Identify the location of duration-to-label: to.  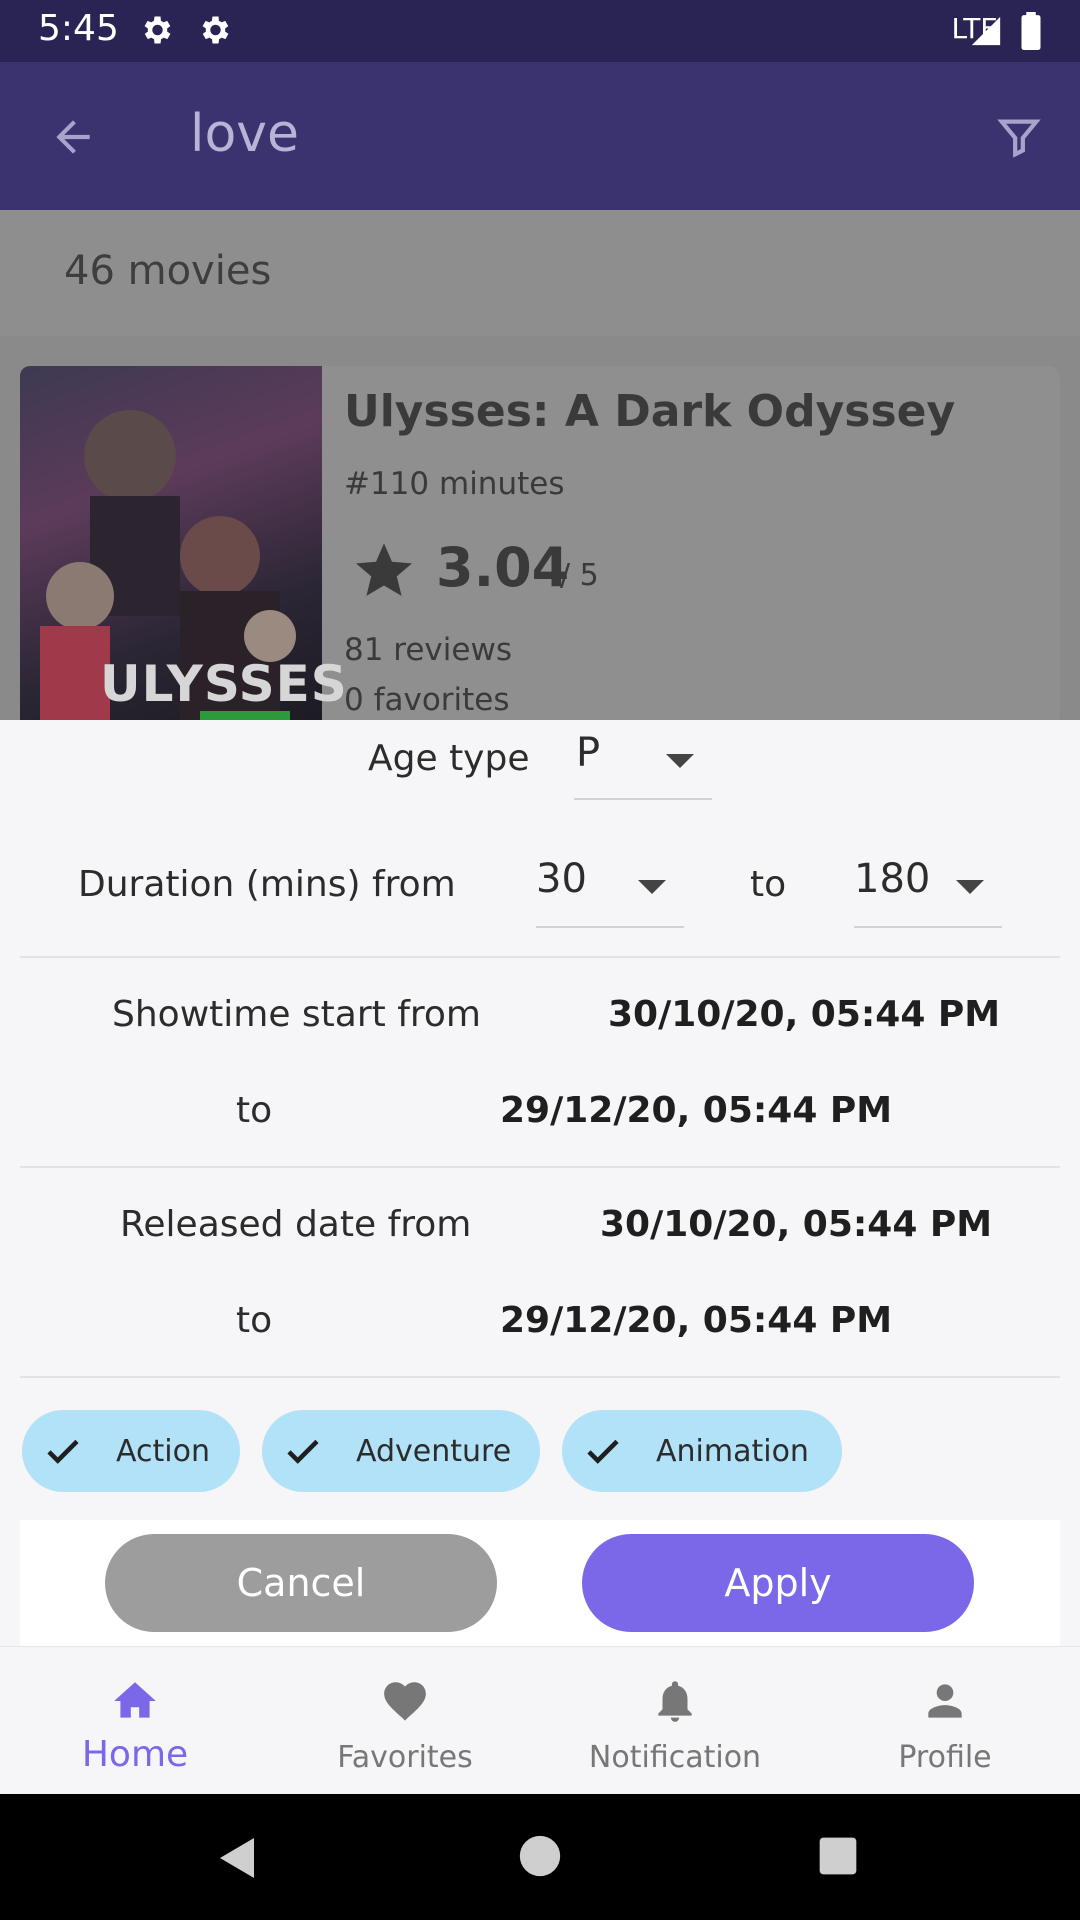
(768, 884).